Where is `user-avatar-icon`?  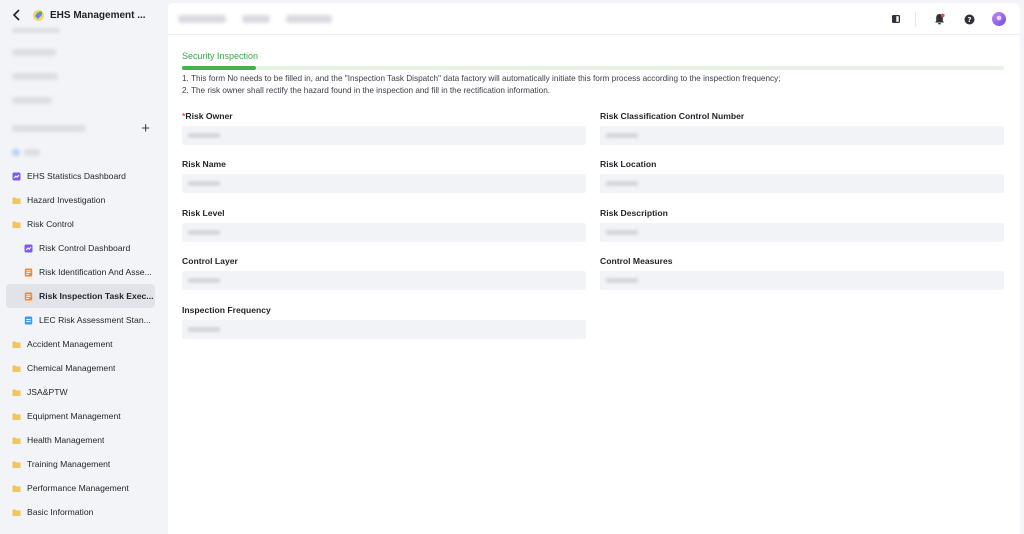 user-avatar-icon is located at coordinates (999, 19).